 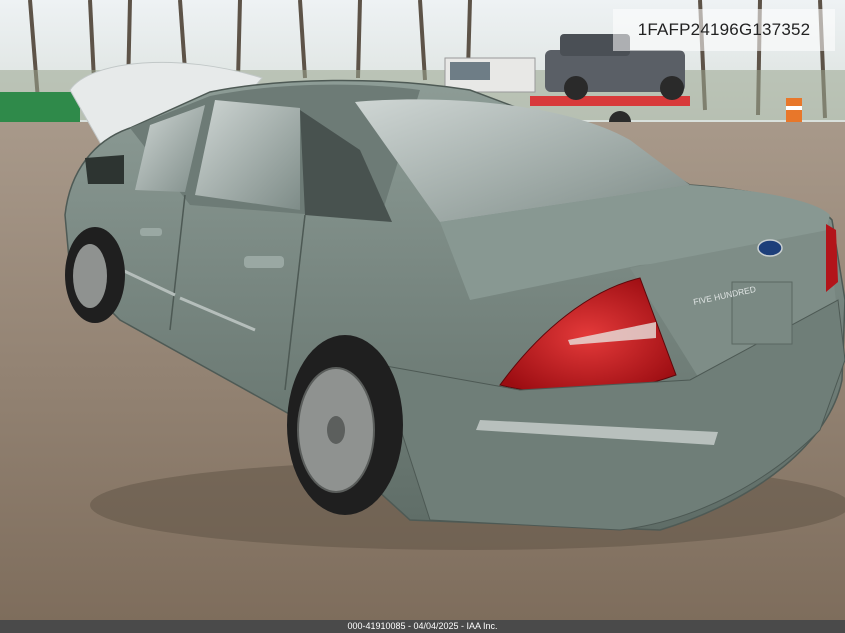 What do you see at coordinates (422, 626) in the screenshot?
I see `footer-caption: 000-41910085 - 04/04/2025 - IAA Inc.` at bounding box center [422, 626].